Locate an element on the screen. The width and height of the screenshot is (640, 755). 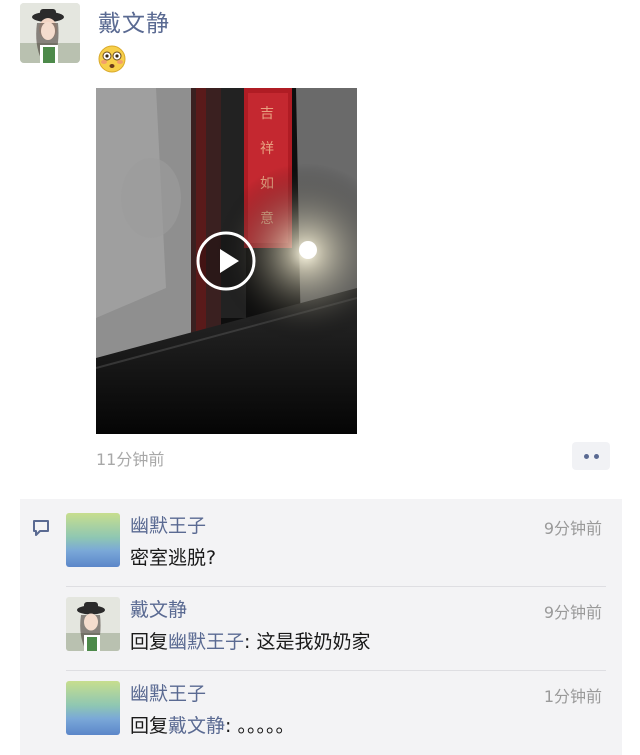
comment-text: 回复戴文静: 。。。。。 is located at coordinates (212, 724).